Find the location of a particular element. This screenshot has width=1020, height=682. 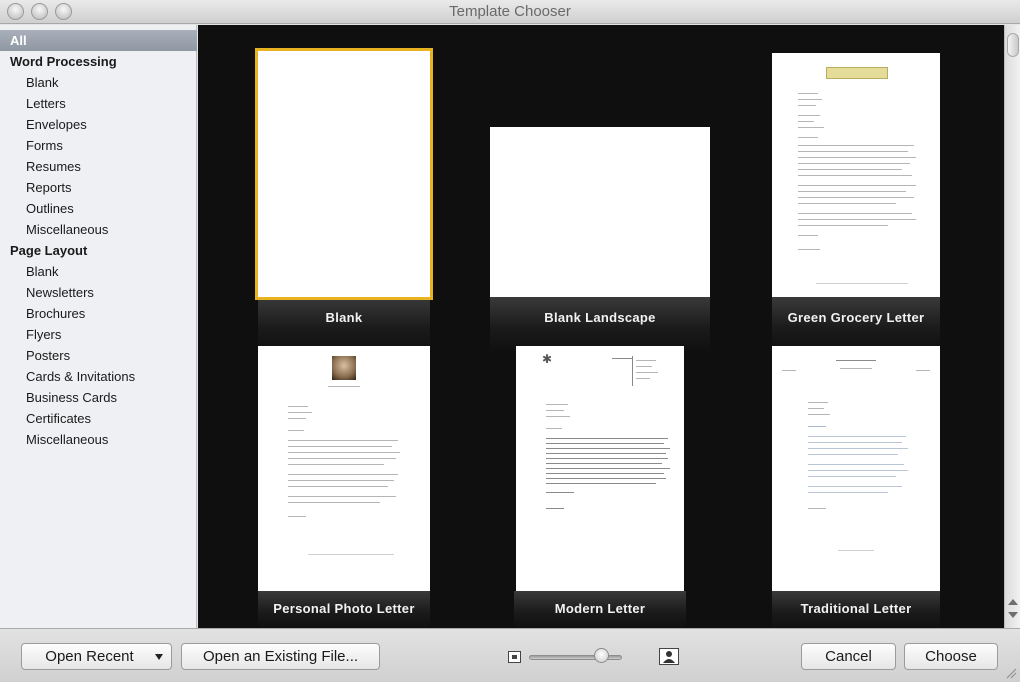

sidebar-item-label: Cards & Invitations is located at coordinates (81, 376).